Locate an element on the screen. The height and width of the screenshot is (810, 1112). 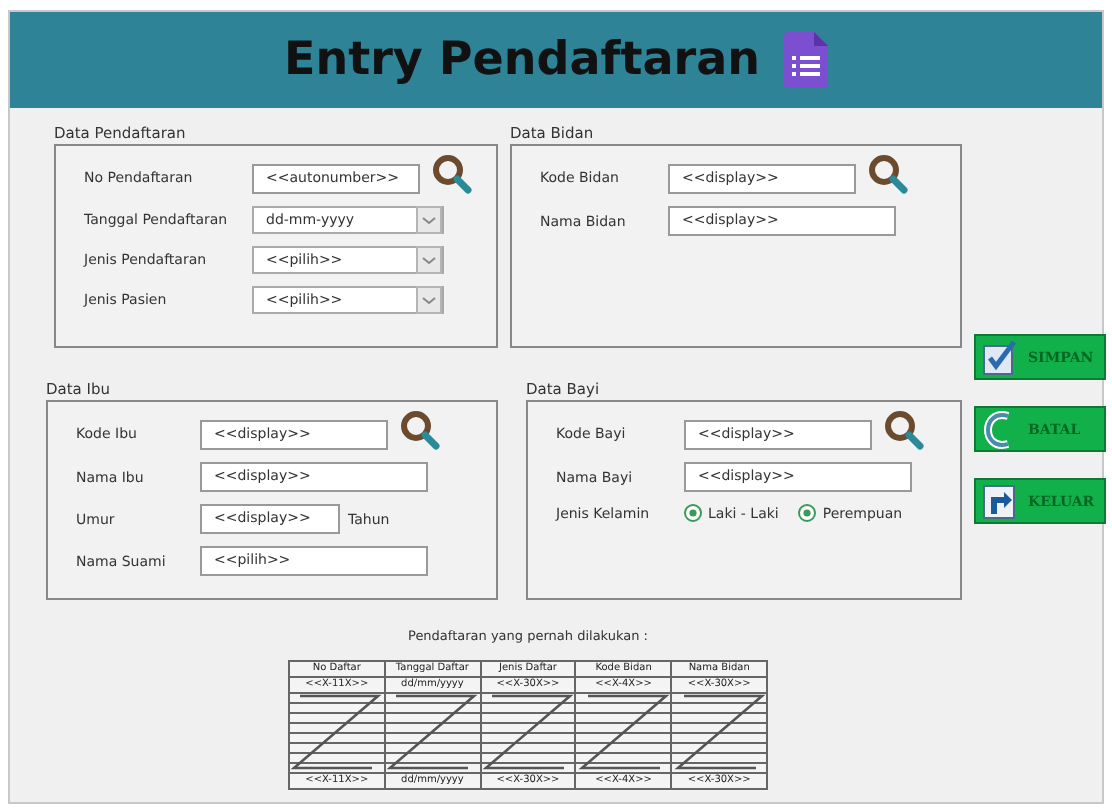
exit-icon is located at coordinates (999, 501).